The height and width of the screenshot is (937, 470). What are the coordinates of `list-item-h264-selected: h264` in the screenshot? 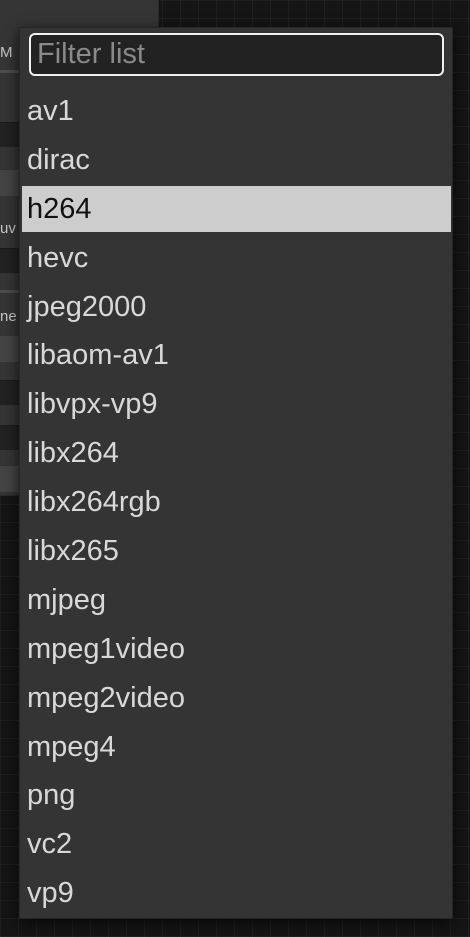 It's located at (236, 209).